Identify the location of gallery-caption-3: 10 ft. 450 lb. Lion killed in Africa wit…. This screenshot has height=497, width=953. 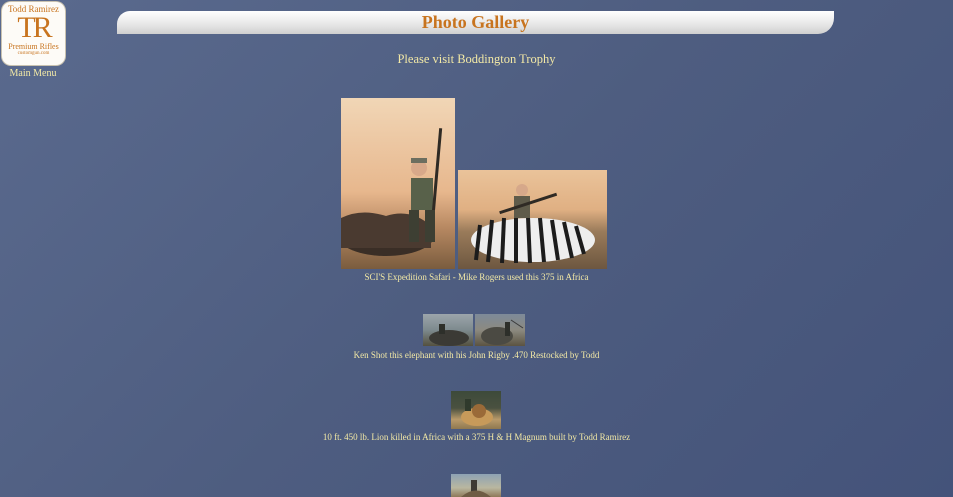
(476, 437).